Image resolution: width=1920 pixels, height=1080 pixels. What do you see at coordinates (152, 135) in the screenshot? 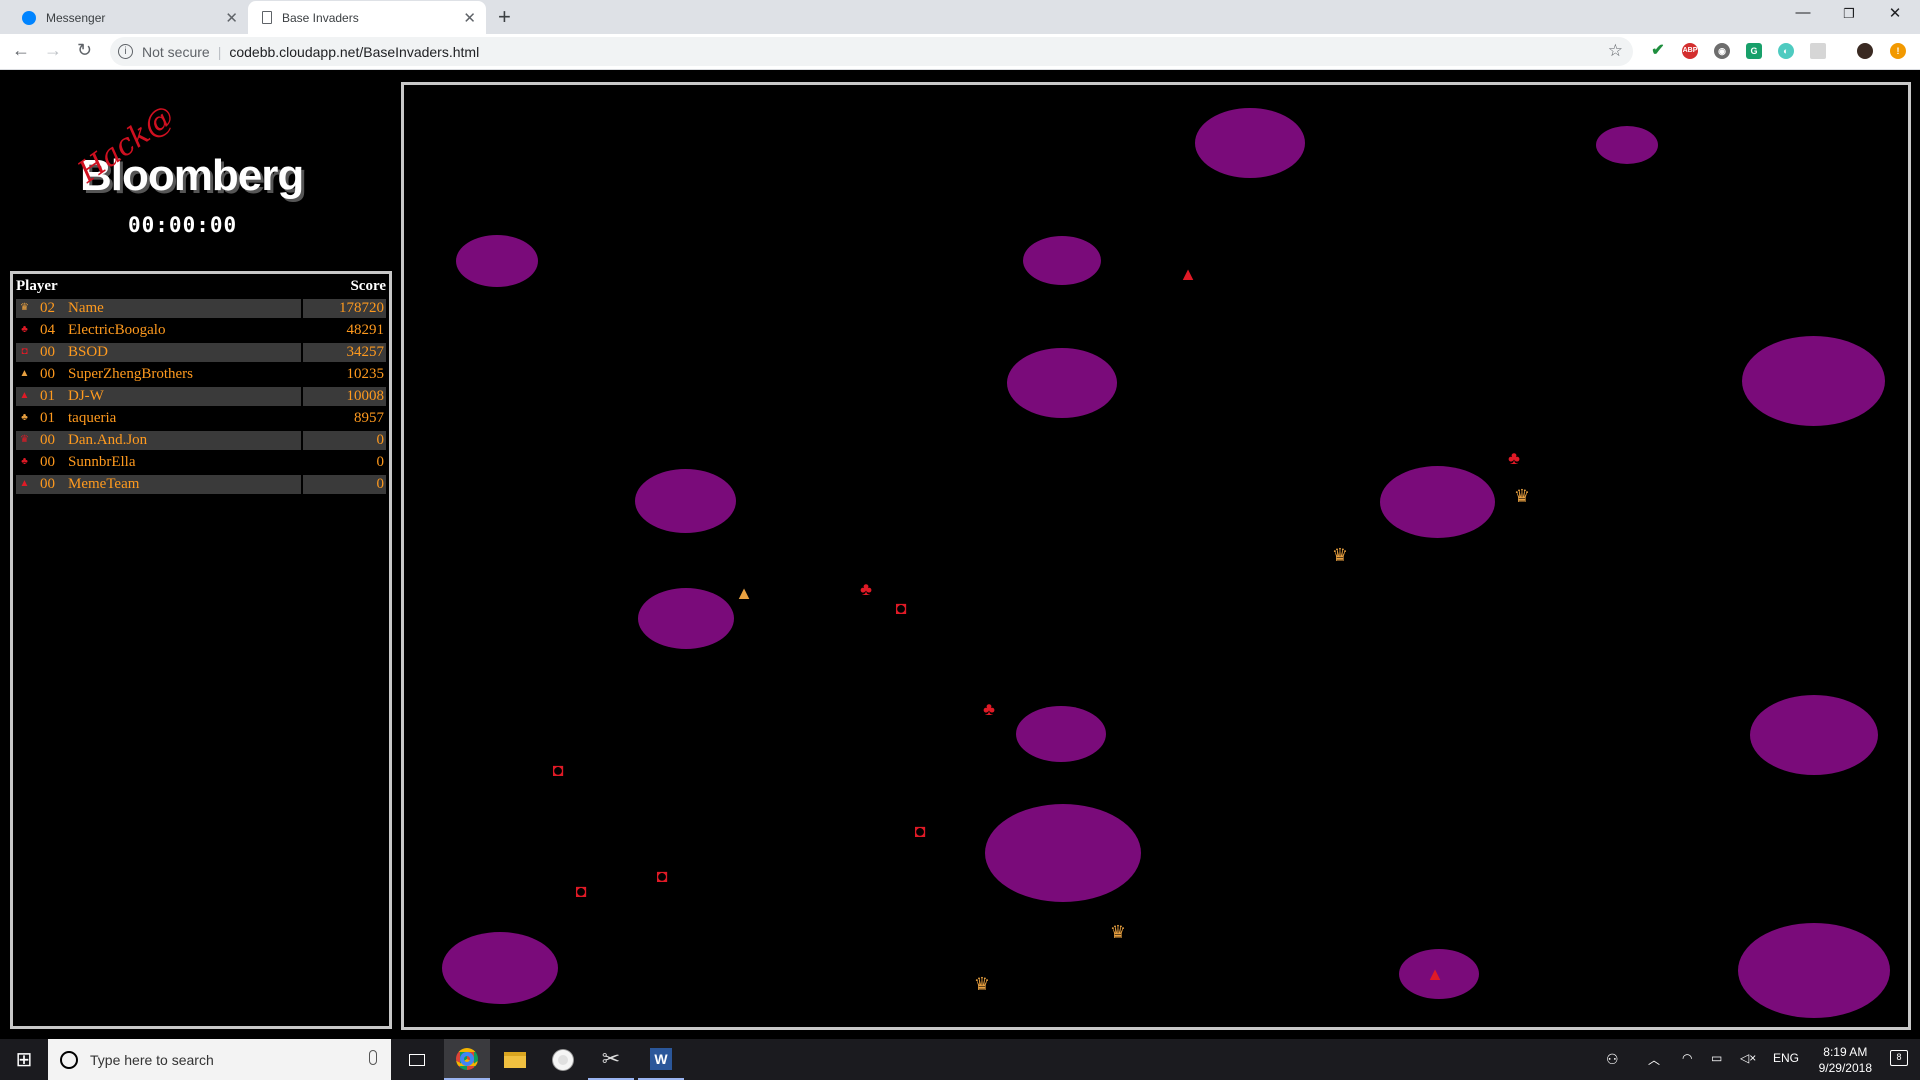
I see `hackathon-logo: Bloomberg Hack@` at bounding box center [152, 135].